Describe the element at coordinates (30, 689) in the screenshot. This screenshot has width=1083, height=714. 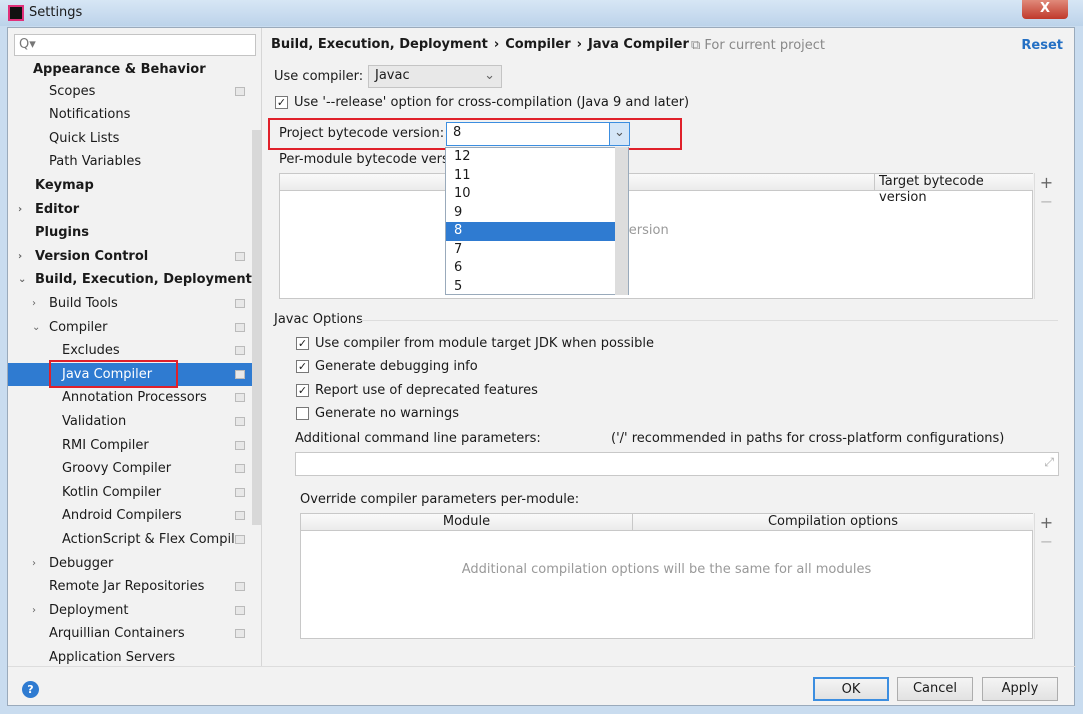
I see `help-button: ?` at that location.